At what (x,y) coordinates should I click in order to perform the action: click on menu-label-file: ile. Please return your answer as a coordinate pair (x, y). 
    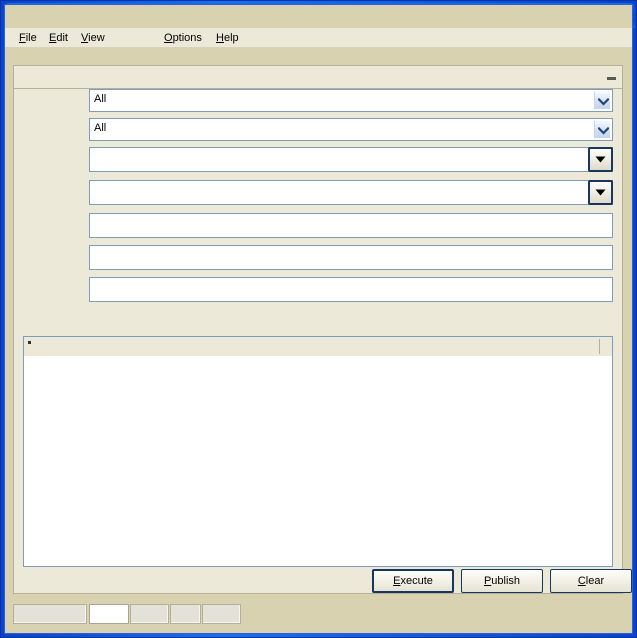
    Looking at the image, I should click on (31, 38).